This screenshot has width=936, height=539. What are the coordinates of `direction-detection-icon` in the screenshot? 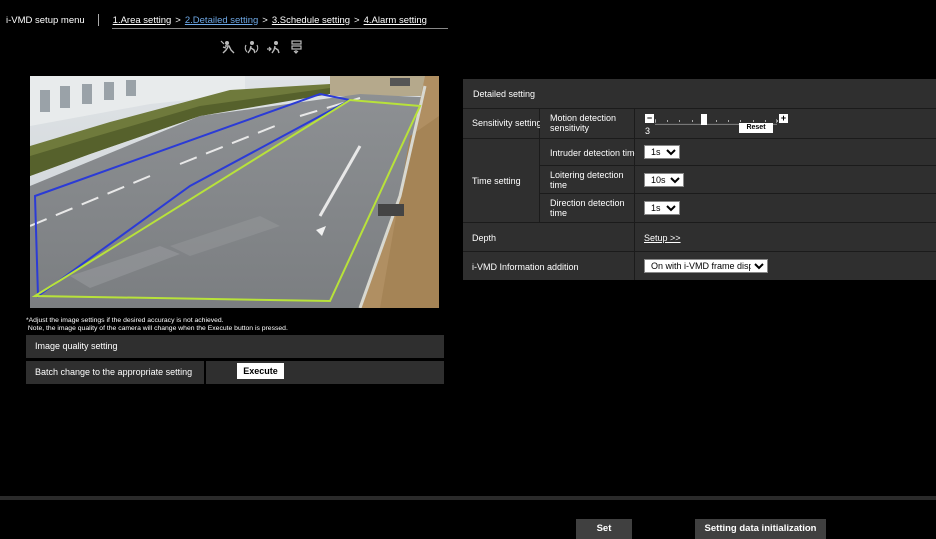 It's located at (274, 47).